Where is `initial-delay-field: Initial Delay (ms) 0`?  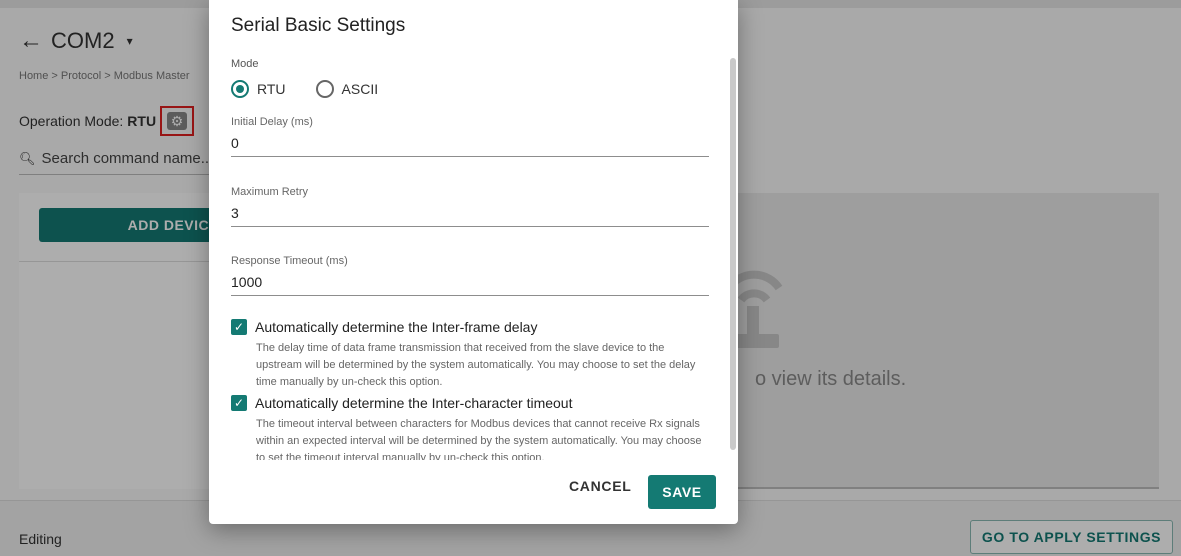
initial-delay-field: Initial Delay (ms) 0 is located at coordinates (470, 136).